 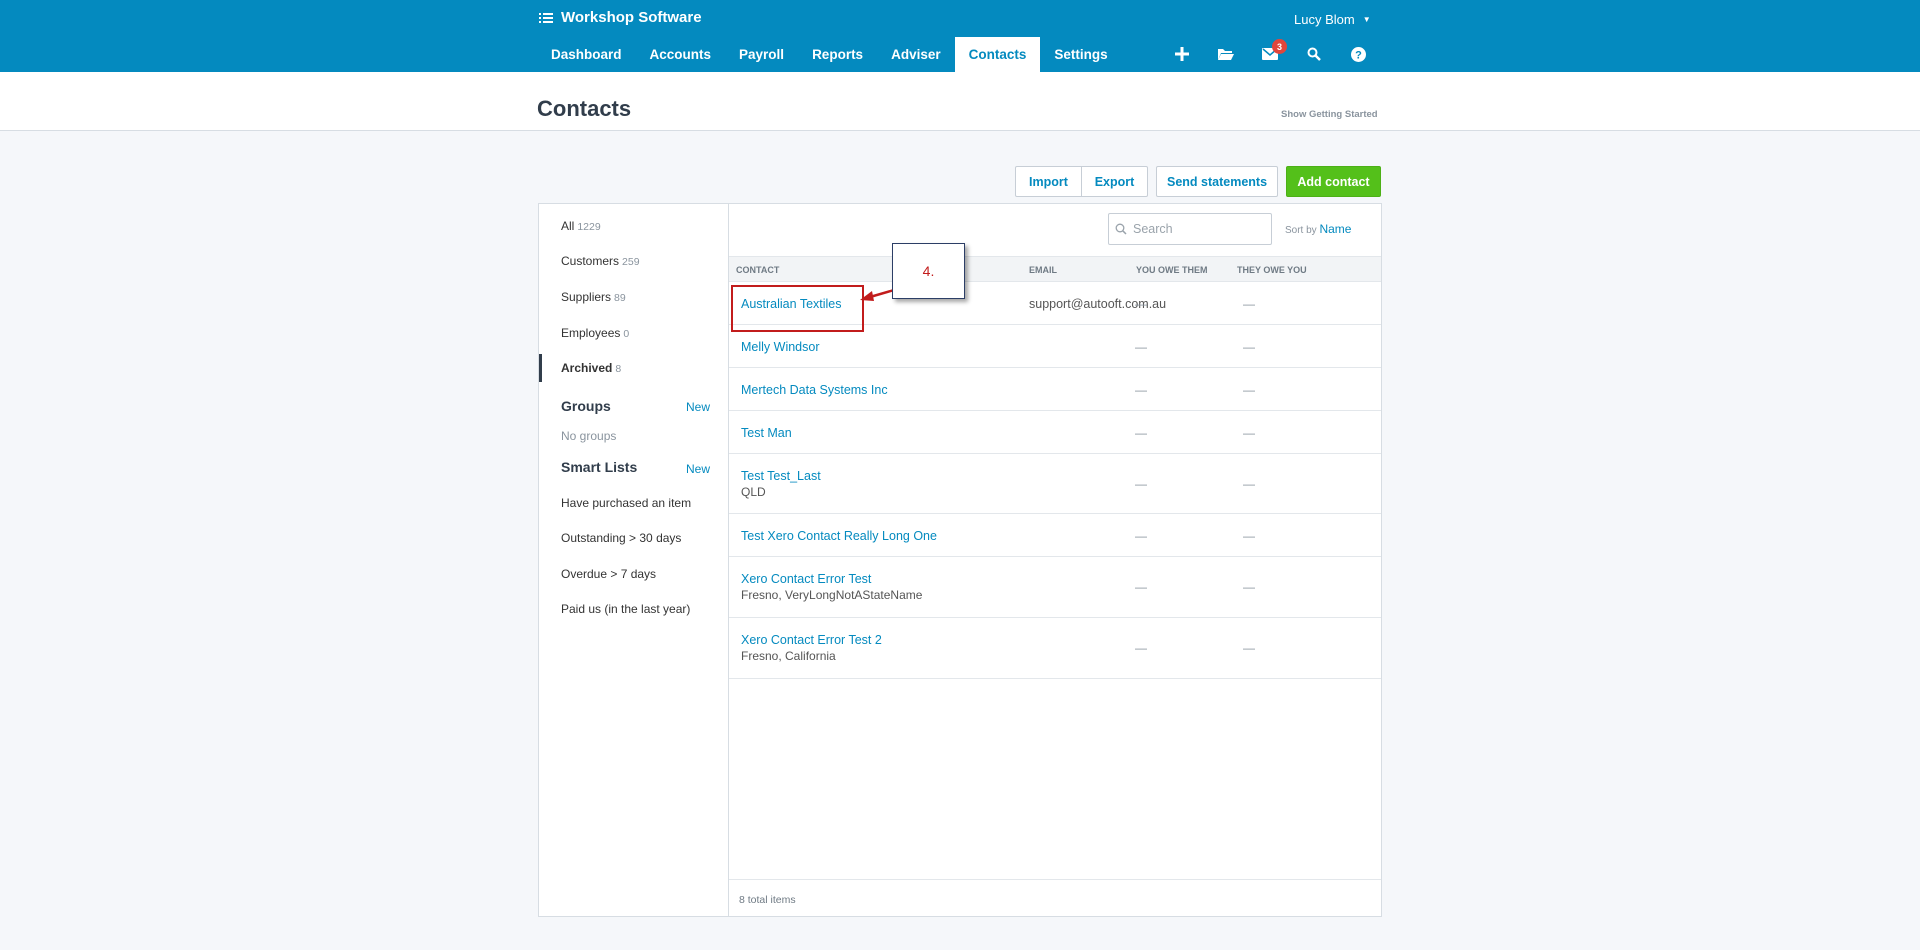 What do you see at coordinates (997, 54) in the screenshot?
I see `nav-contacts: Contacts` at bounding box center [997, 54].